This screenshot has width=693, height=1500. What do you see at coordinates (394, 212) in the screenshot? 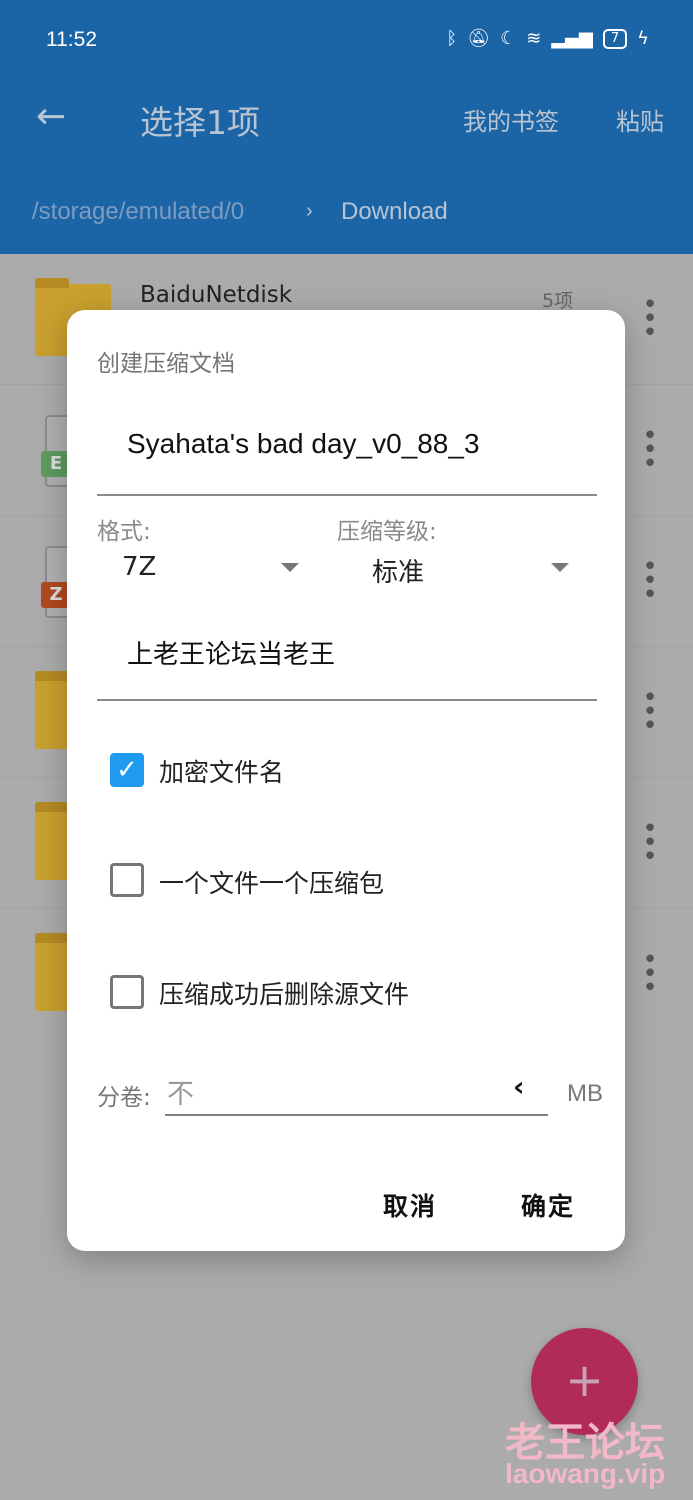
I see `breadcrumb-current: Download` at bounding box center [394, 212].